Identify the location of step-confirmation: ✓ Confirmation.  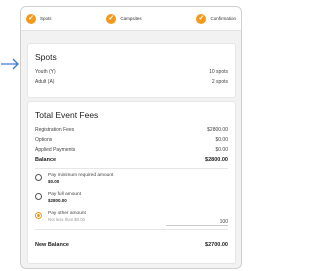
(216, 18).